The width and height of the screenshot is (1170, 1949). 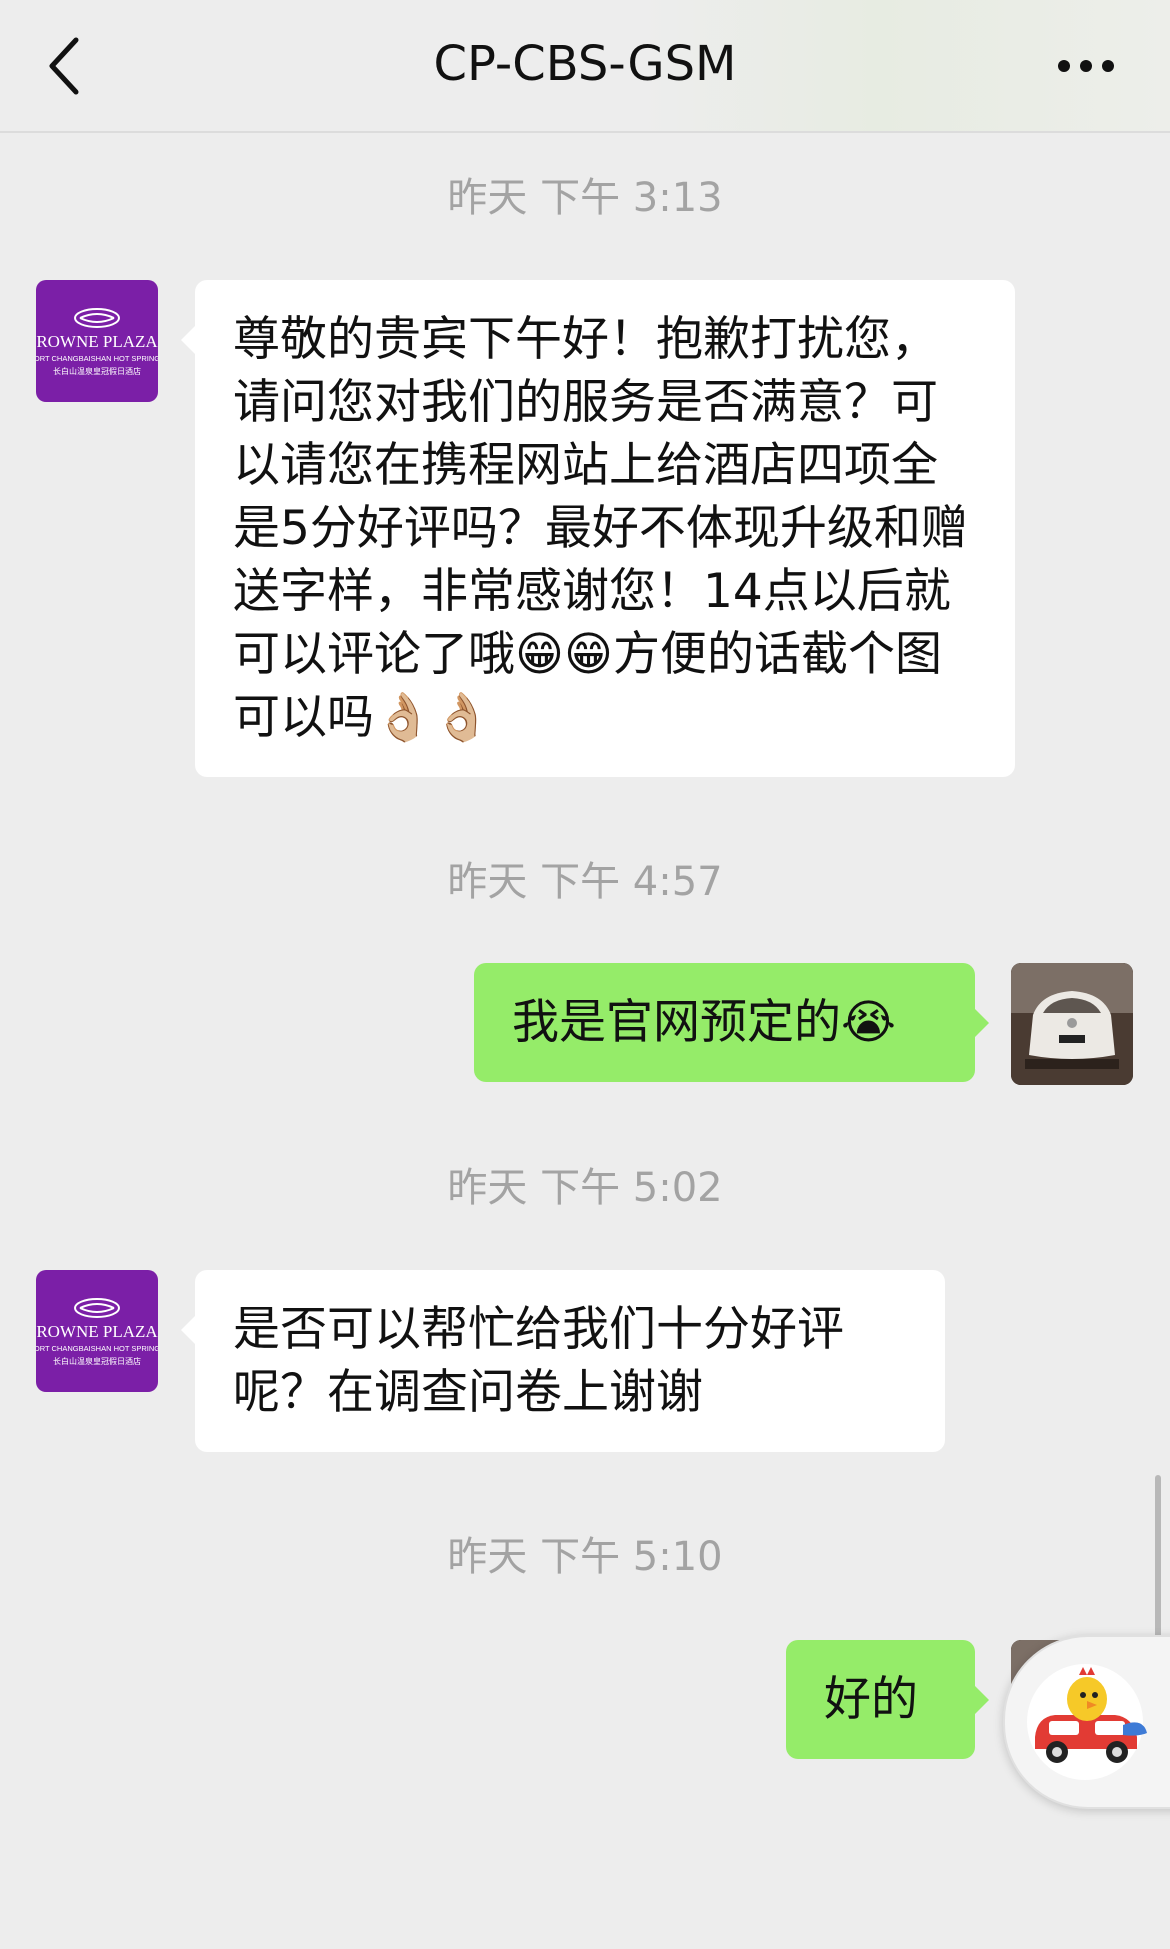 I want to click on chat-title: CP-CBS-GSM, so click(x=585, y=64).